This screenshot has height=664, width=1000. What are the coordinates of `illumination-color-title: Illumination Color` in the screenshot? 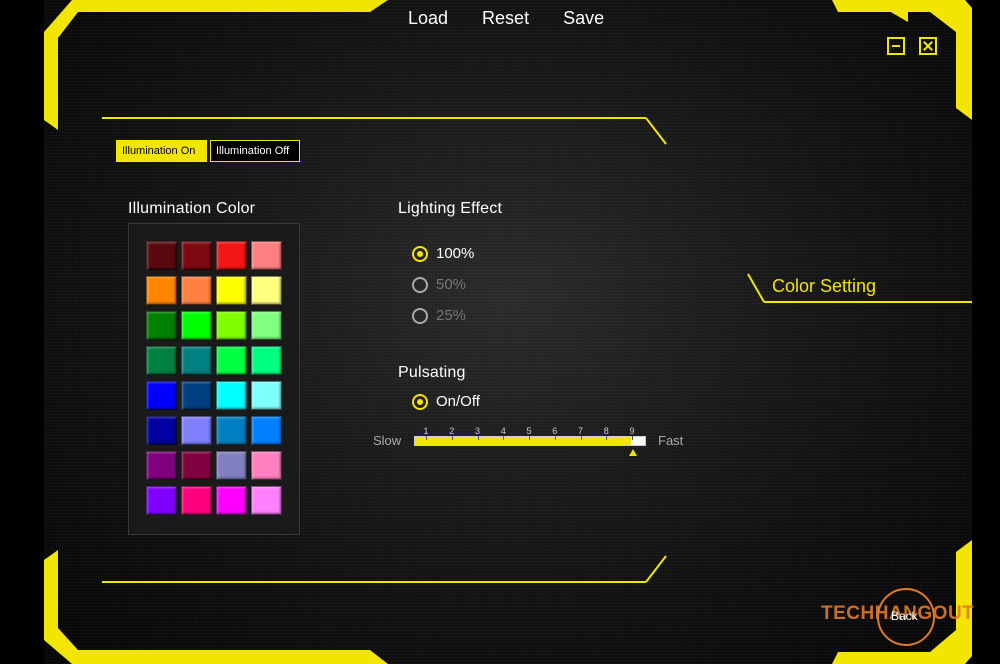 It's located at (192, 208).